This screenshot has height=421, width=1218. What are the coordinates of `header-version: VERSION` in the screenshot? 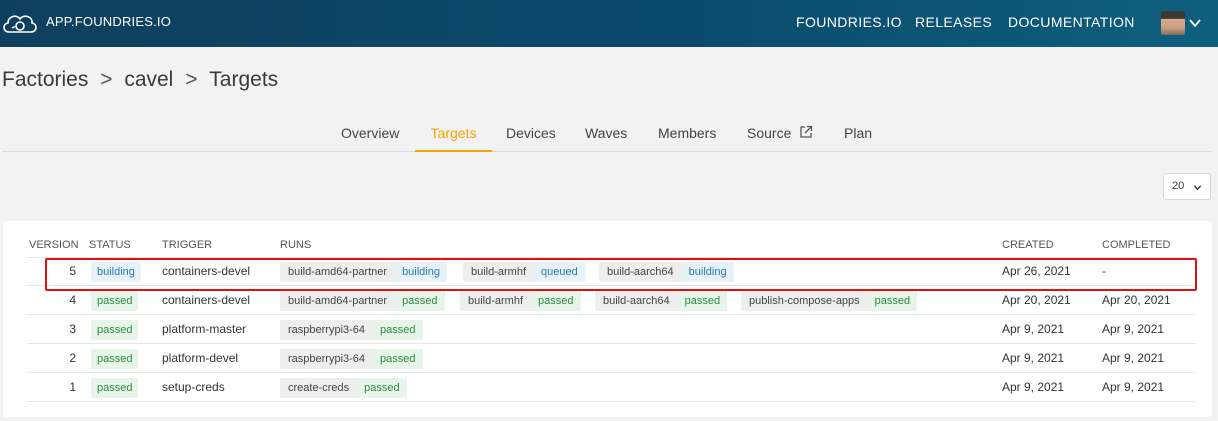 It's located at (54, 245).